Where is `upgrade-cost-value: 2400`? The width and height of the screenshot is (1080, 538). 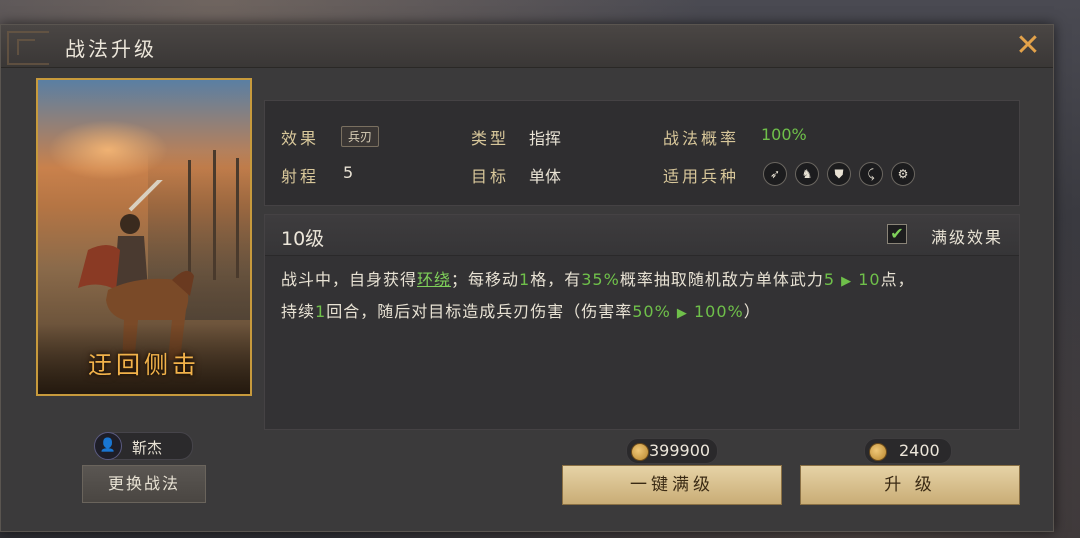 upgrade-cost-value: 2400 is located at coordinates (919, 450).